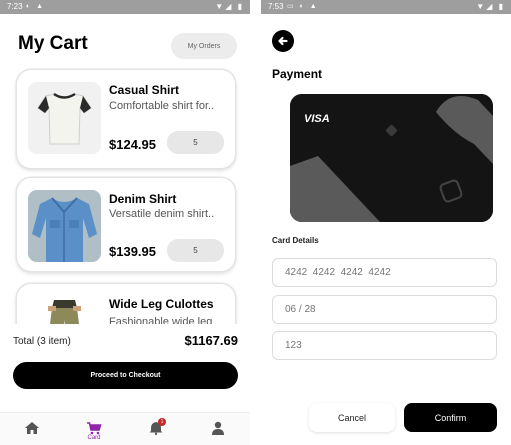 This screenshot has height=445, width=511. What do you see at coordinates (156, 429) in the screenshot?
I see `nav-notifications: 1` at bounding box center [156, 429].